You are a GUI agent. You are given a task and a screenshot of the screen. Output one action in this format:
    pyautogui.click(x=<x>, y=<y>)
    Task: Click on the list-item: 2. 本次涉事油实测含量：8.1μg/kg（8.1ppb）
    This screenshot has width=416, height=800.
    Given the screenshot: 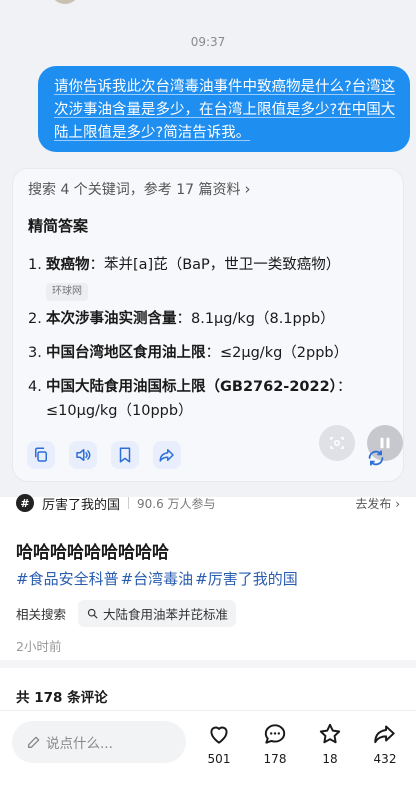 What is the action you would take?
    pyautogui.click(x=181, y=319)
    